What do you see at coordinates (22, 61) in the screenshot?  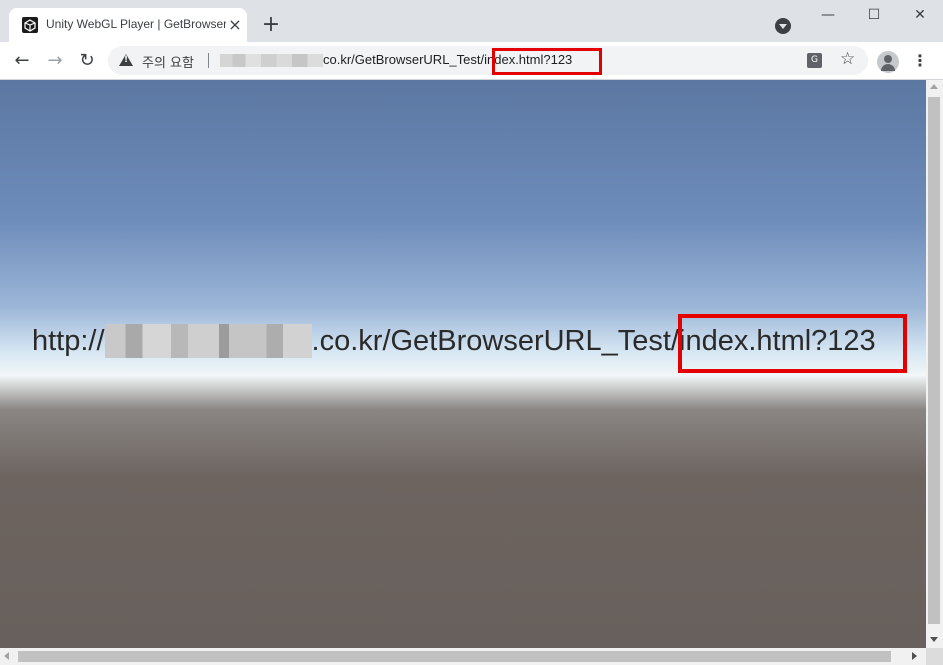 I see `back-button: ←` at bounding box center [22, 61].